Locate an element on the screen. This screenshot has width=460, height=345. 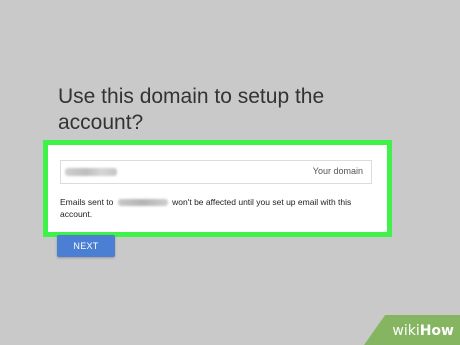
next-button: NEXT is located at coordinates (86, 246).